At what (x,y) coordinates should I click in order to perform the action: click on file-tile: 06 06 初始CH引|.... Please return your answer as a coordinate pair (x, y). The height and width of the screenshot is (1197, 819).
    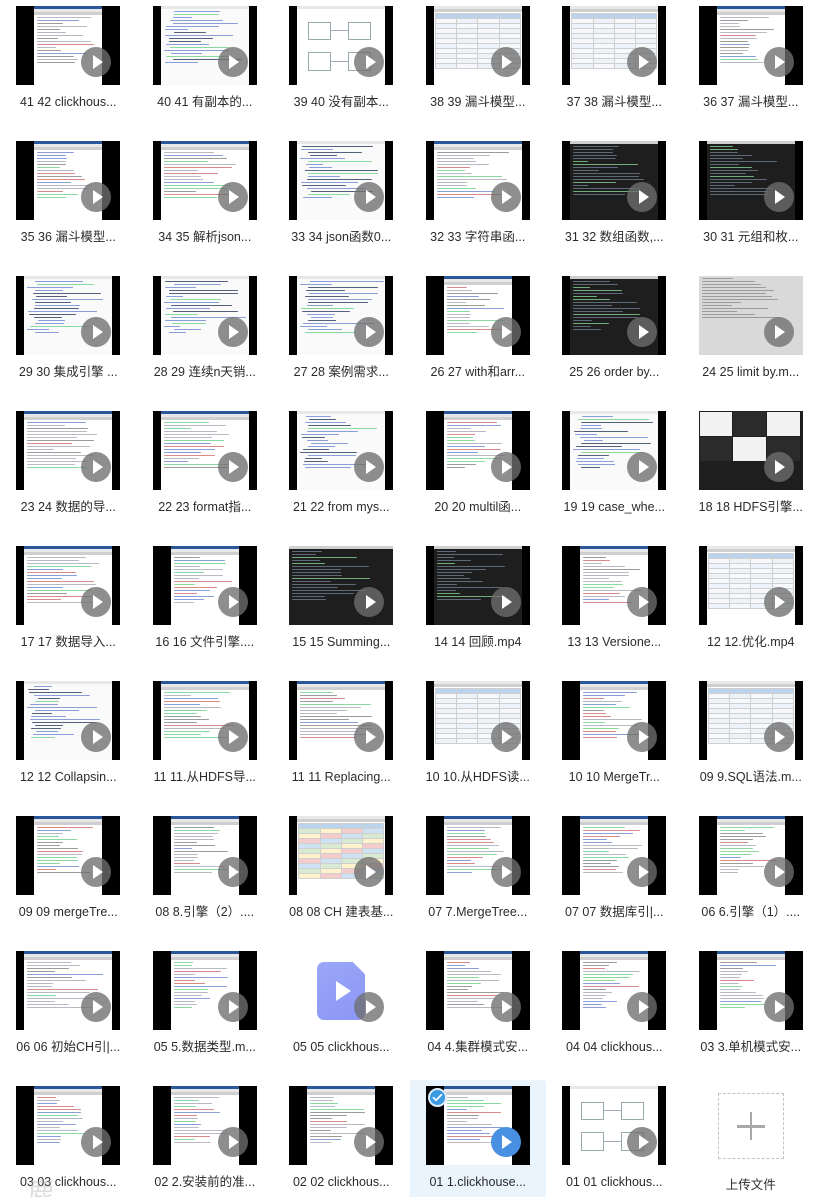
    Looking at the image, I should click on (68, 1012).